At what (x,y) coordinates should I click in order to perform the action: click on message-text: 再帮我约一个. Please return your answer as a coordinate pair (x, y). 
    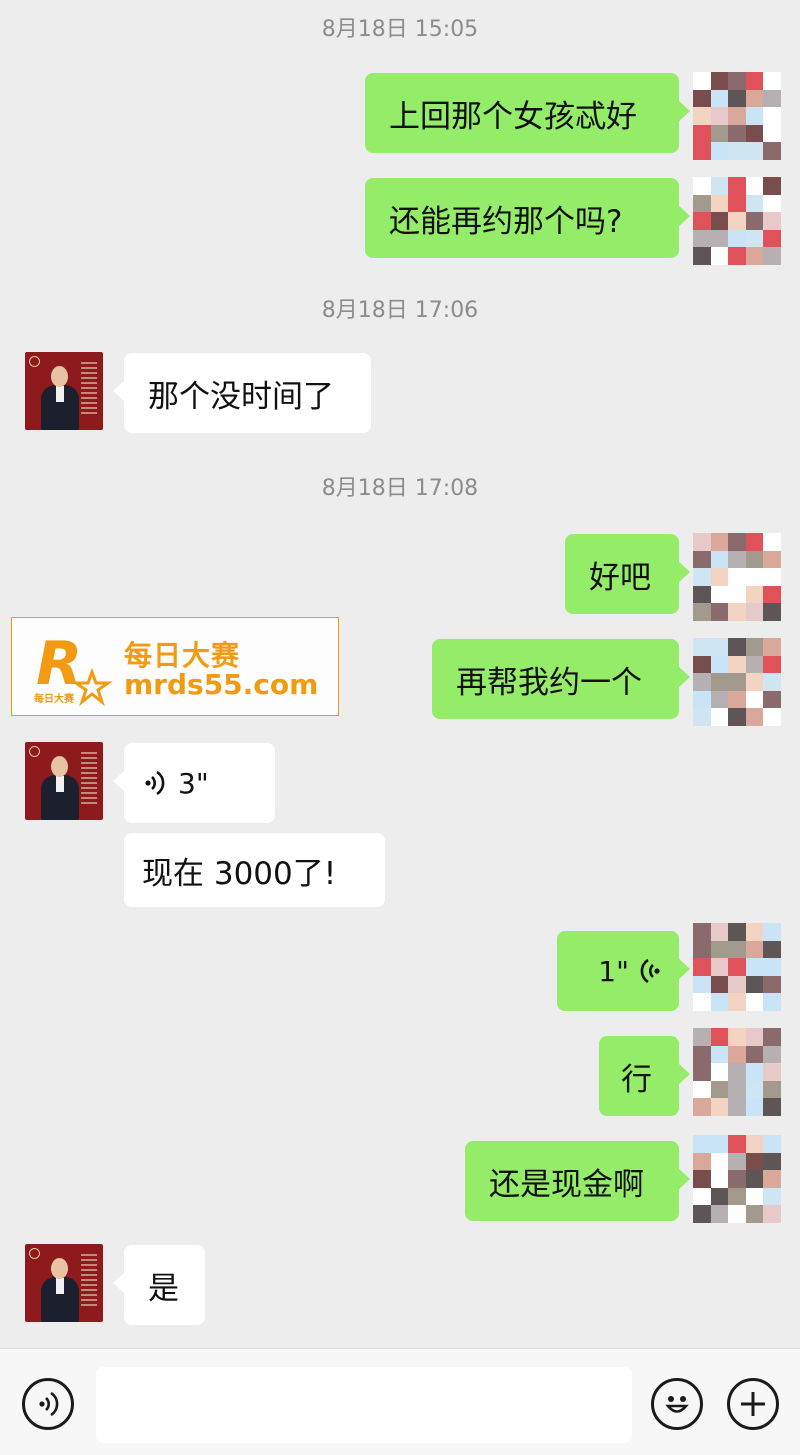
    Looking at the image, I should click on (549, 682).